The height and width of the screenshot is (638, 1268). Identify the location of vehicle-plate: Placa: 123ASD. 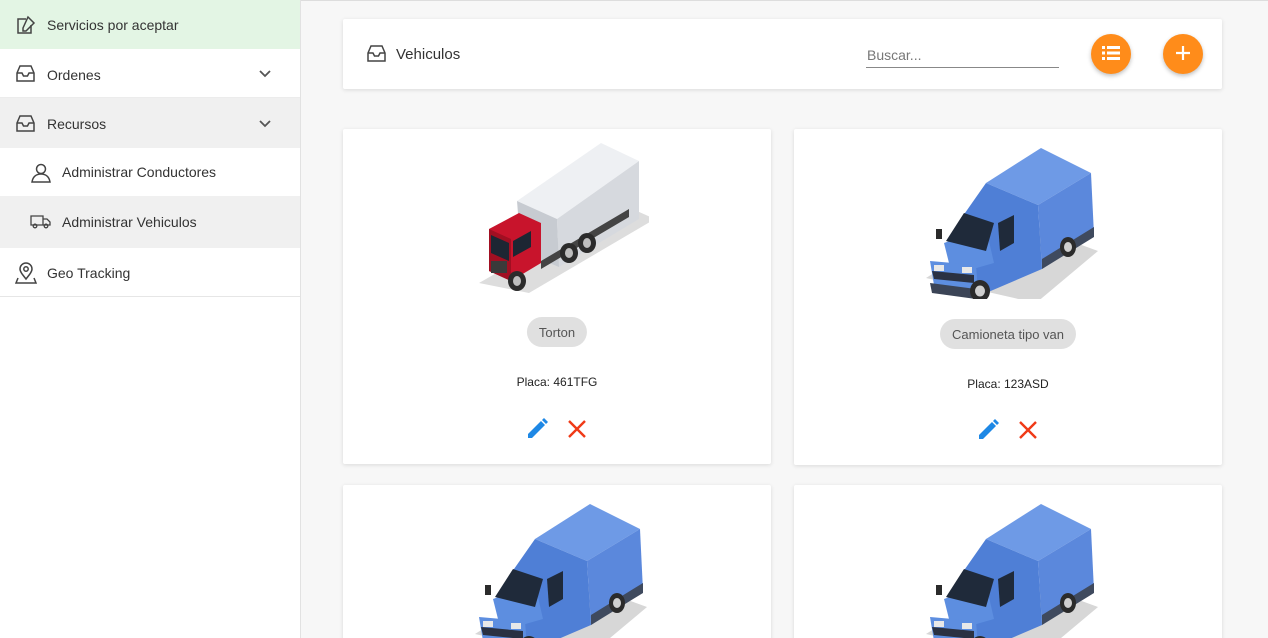
(1008, 384).